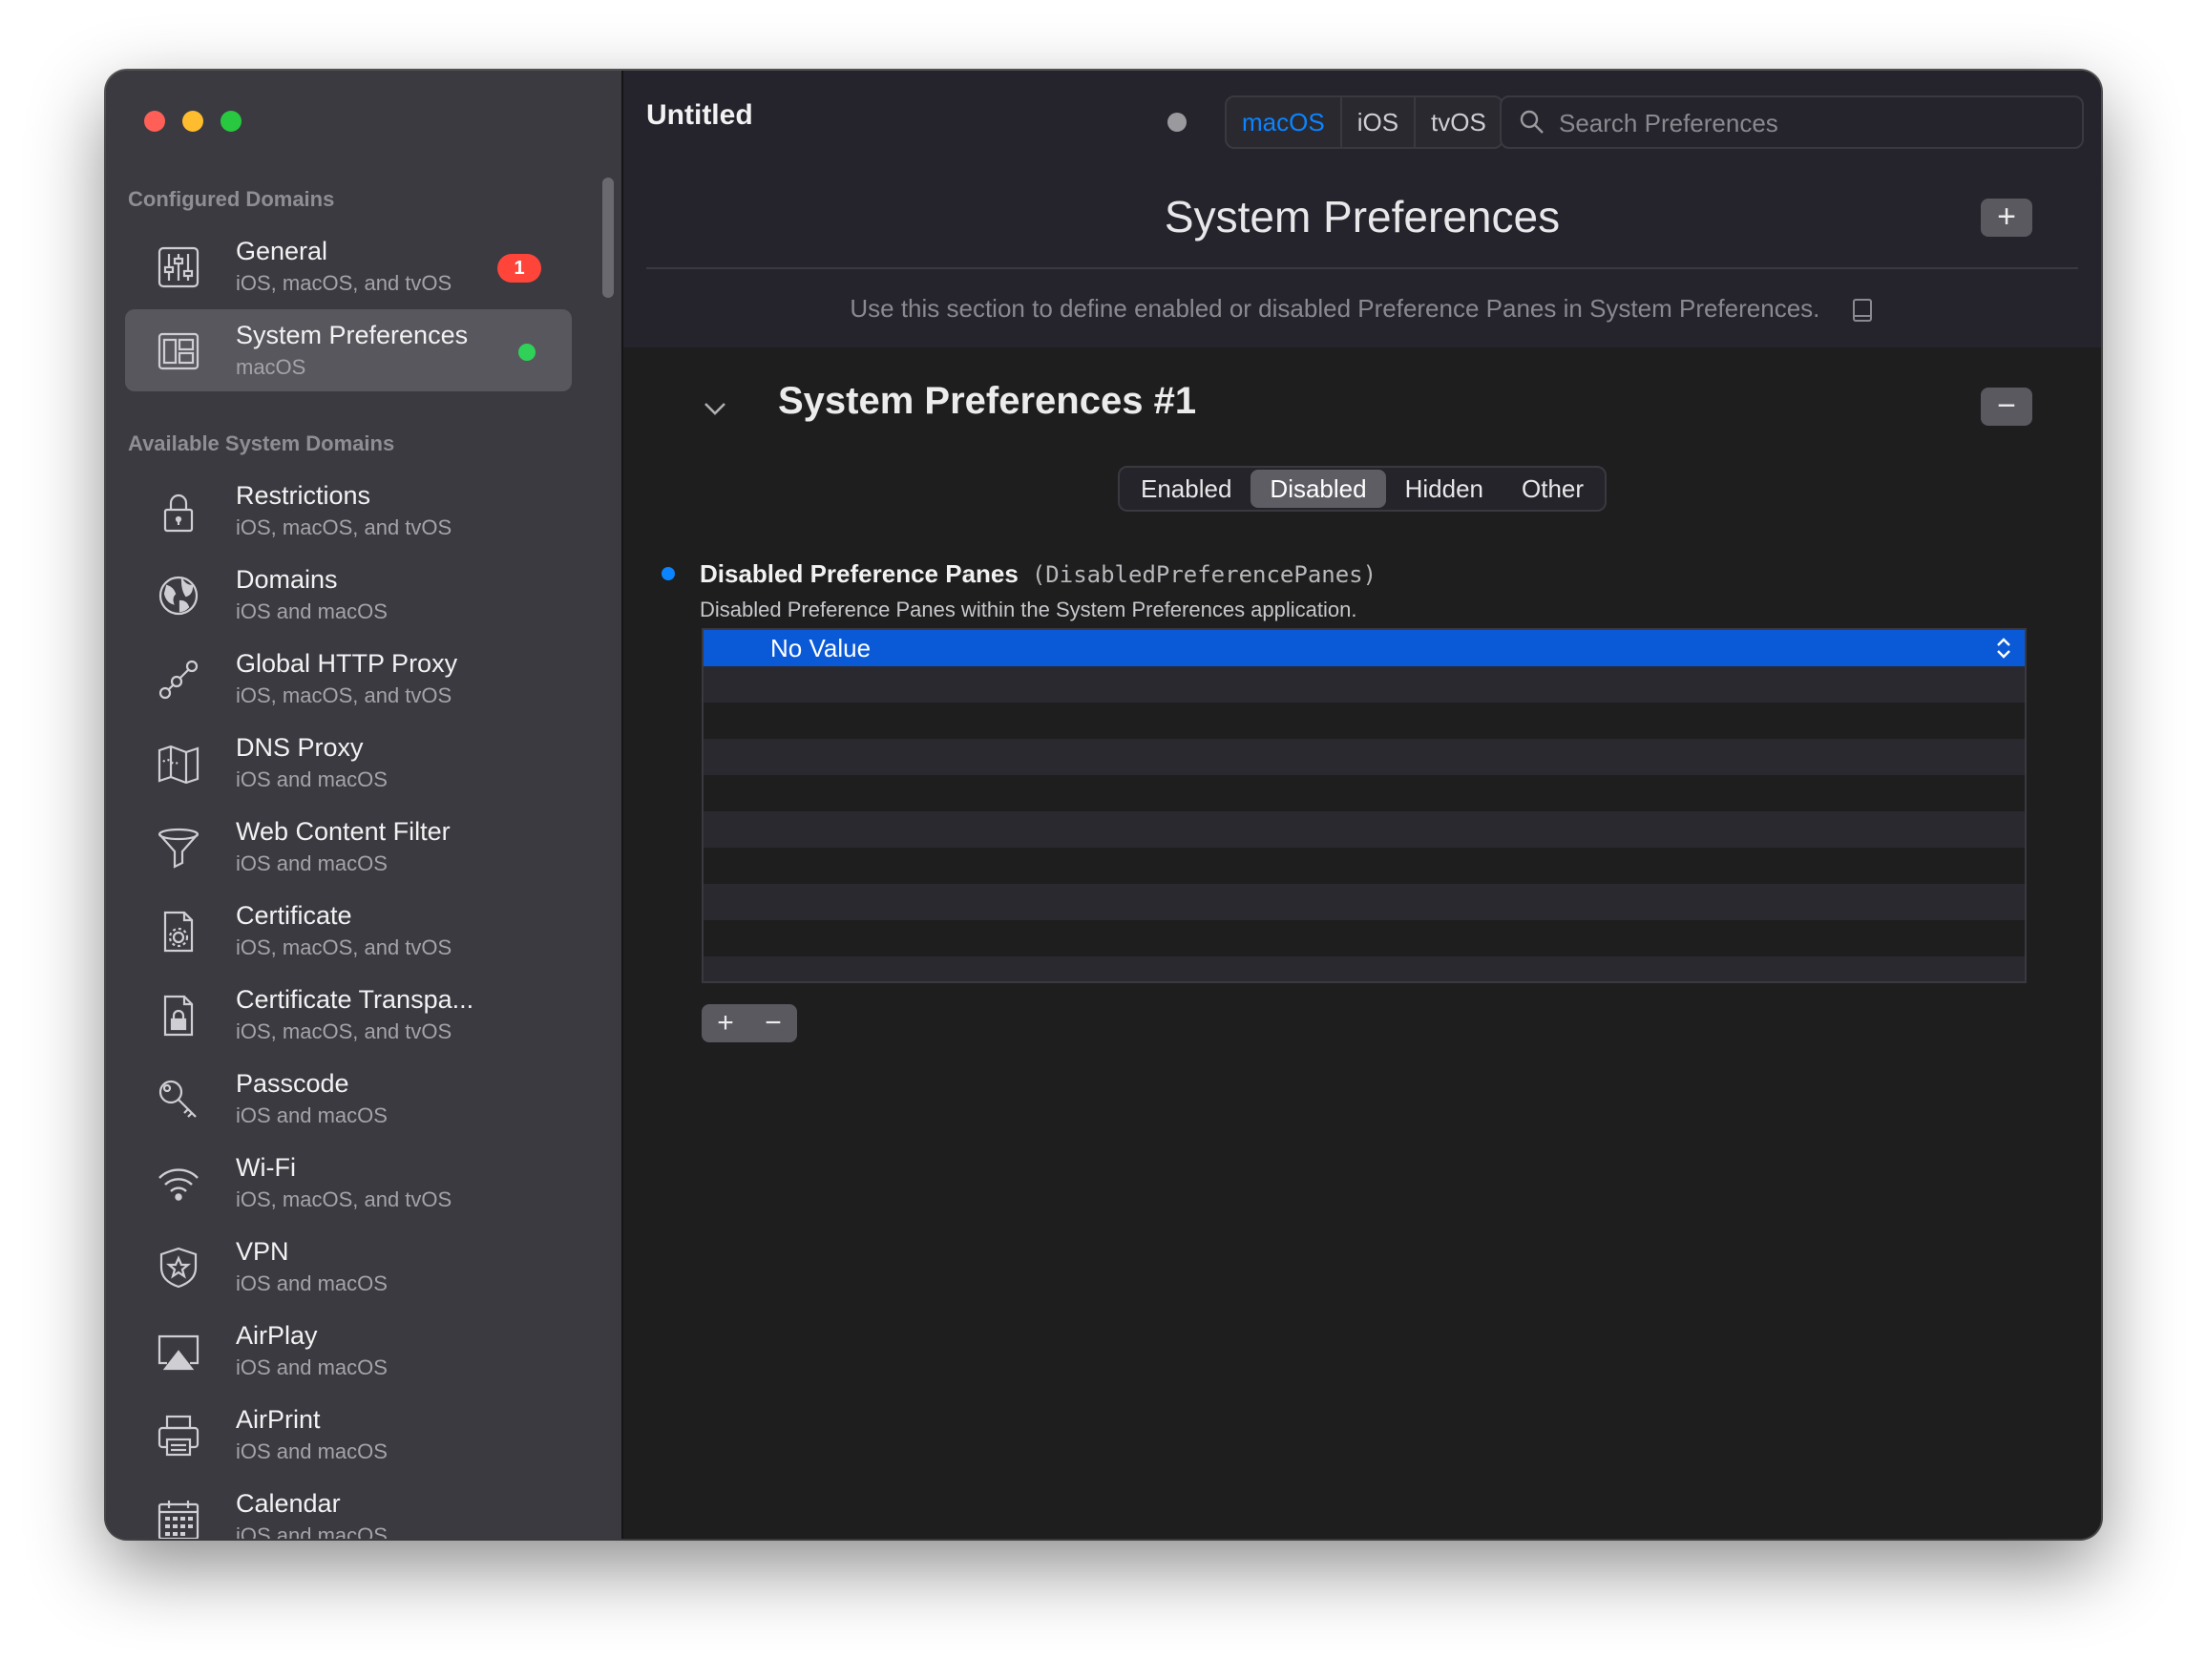 This screenshot has width=2207, height=1680. I want to click on calendar-icon, so click(178, 1518).